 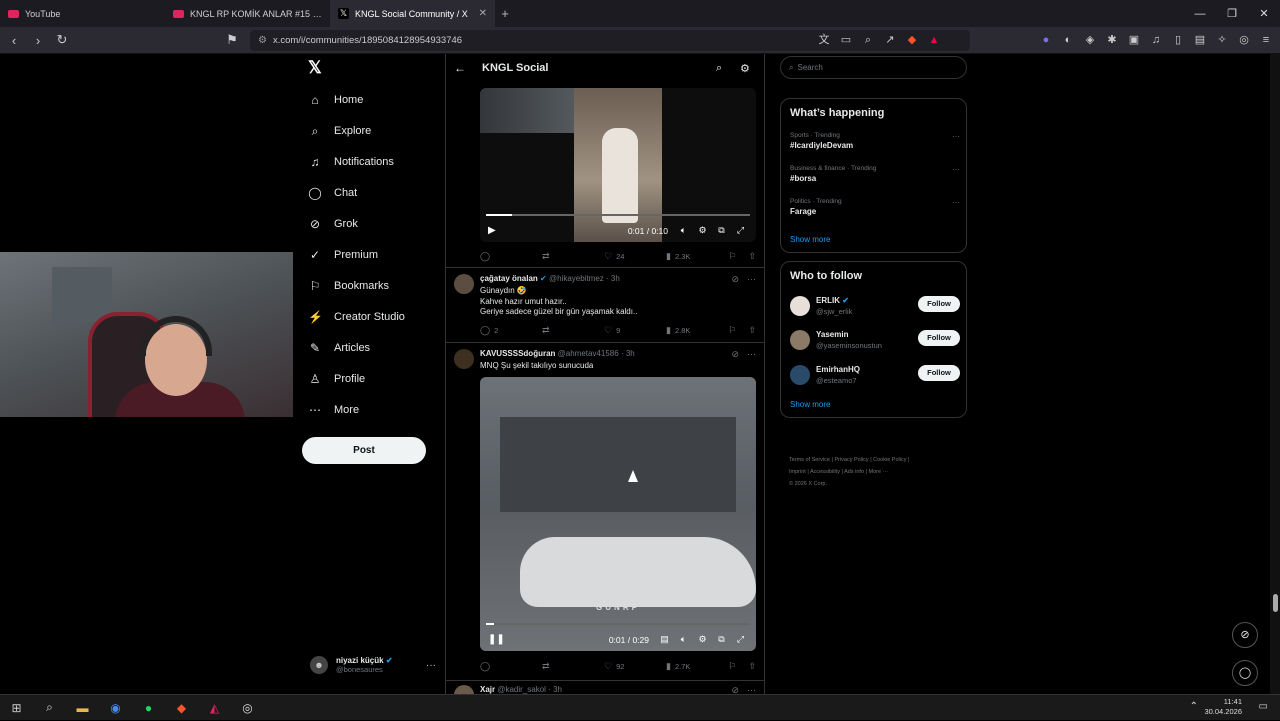 What do you see at coordinates (890, 40) in the screenshot?
I see `share-icon: ↗` at bounding box center [890, 40].